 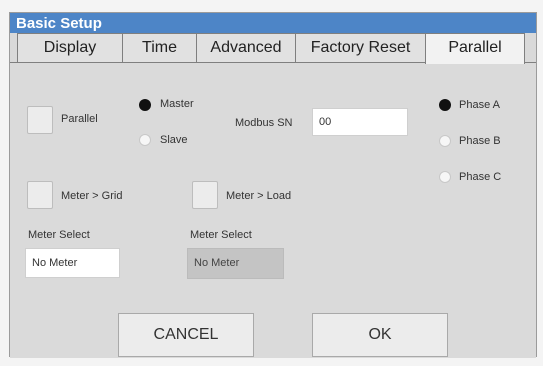 I want to click on phase-c-radio, so click(x=445, y=177).